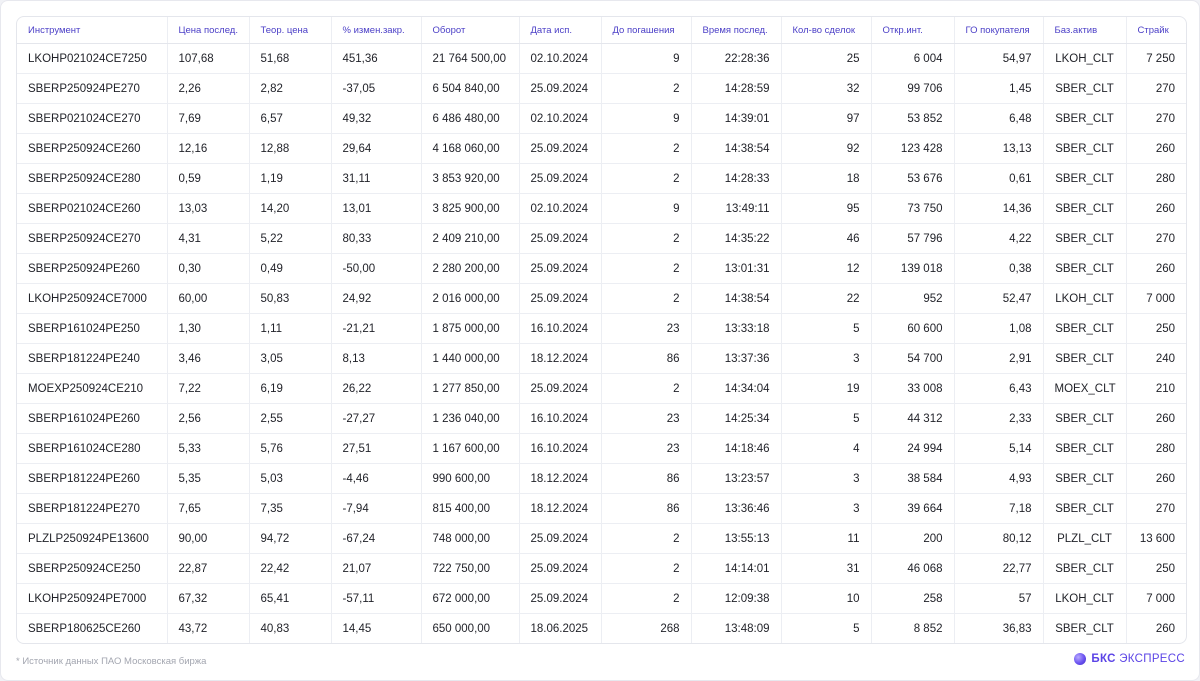 This screenshot has height=681, width=1200. What do you see at coordinates (736, 568) in the screenshot?
I see `cell-last-time: 14:14:01` at bounding box center [736, 568].